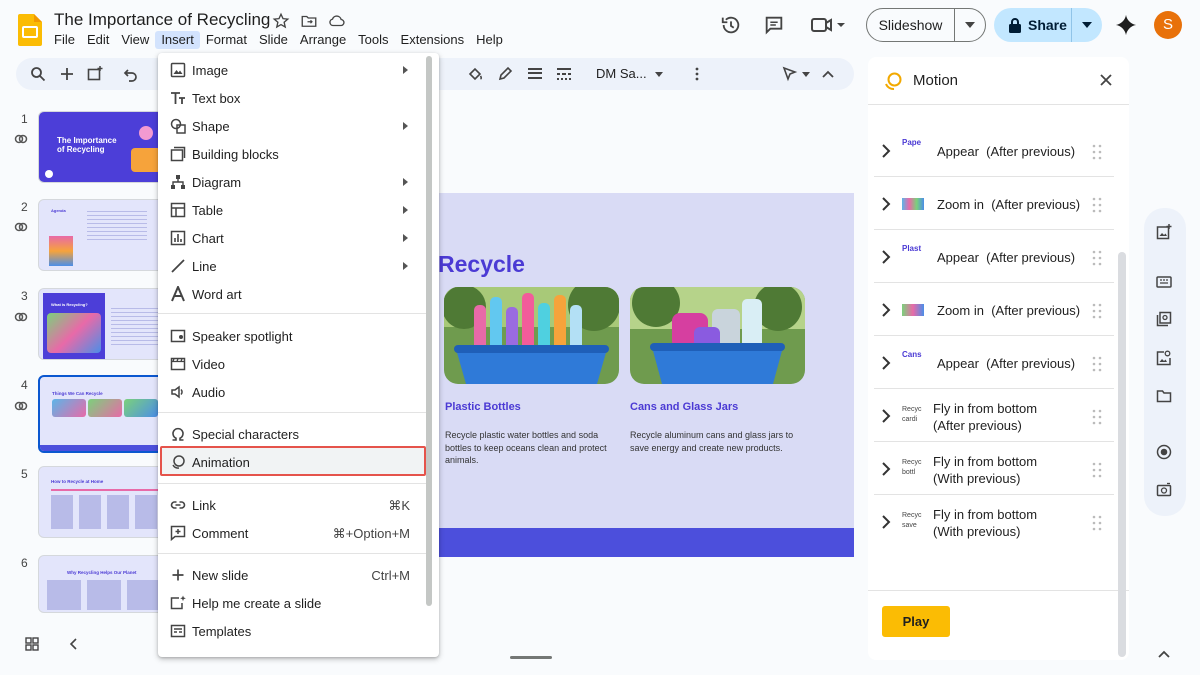  What do you see at coordinates (994, 257) in the screenshot?
I see `animation-item: Plast Appear (After previous)` at bounding box center [994, 257].